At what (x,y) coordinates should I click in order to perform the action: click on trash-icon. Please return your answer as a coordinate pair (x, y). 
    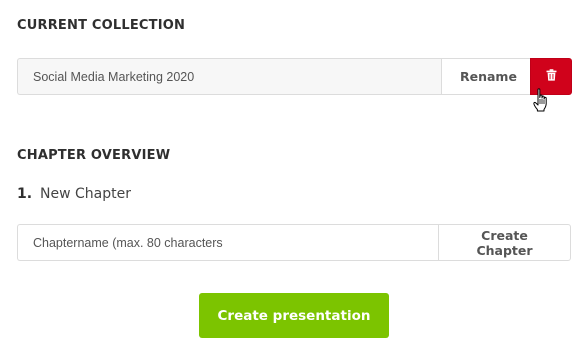
    Looking at the image, I should click on (551, 76).